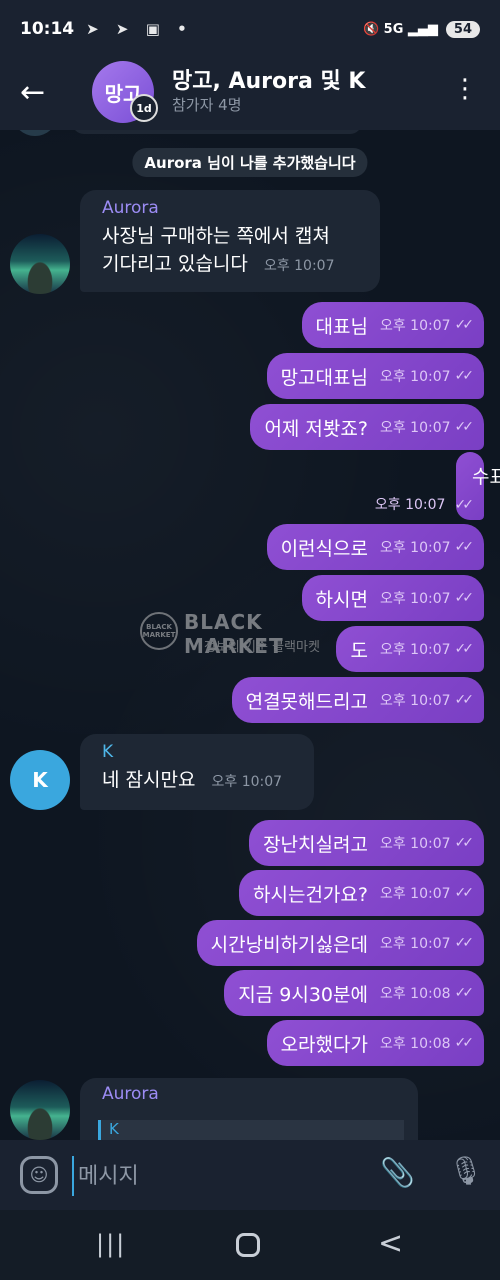 The image size is (500, 1280). Describe the element at coordinates (35, 133) in the screenshot. I see `avatar` at that location.